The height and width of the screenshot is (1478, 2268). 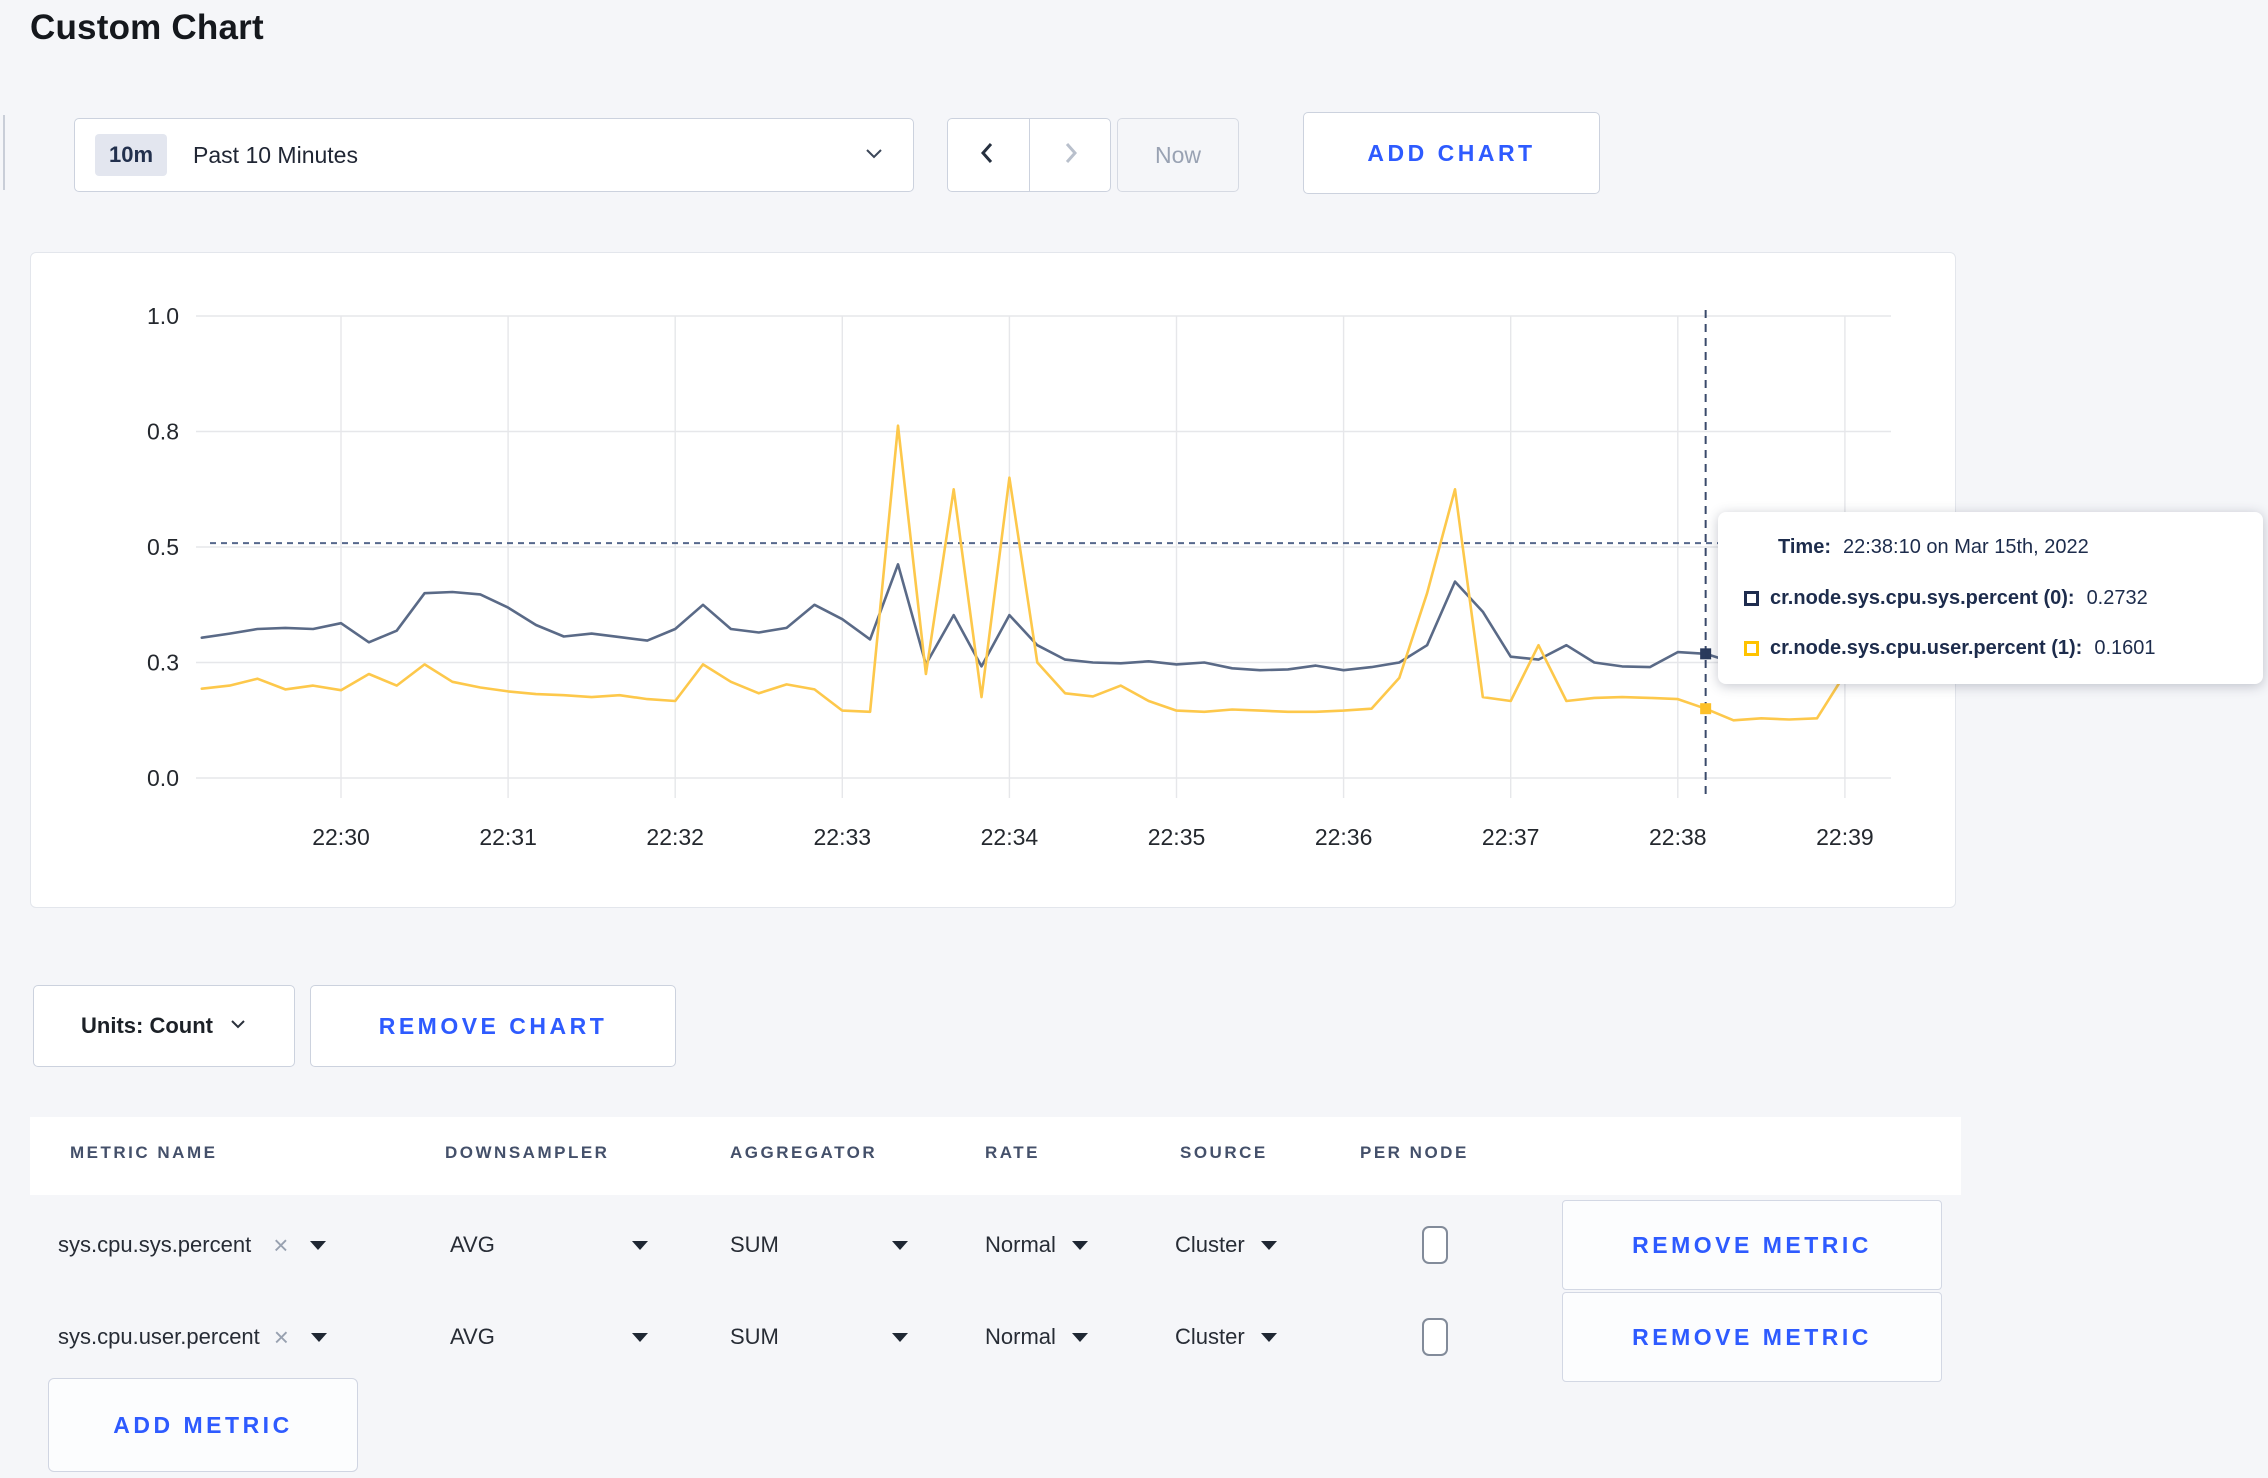 I want to click on y-tick-label: 0.3, so click(x=163, y=663).